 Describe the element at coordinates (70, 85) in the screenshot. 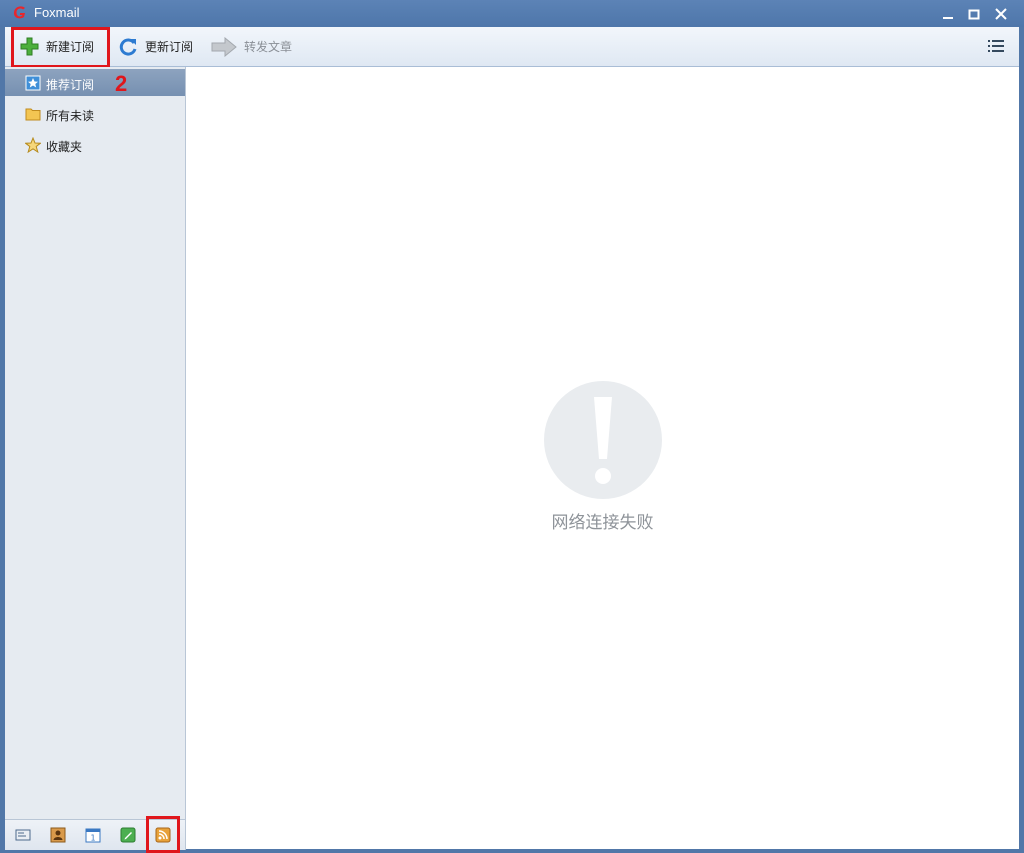

I see `sidebar-item-label: 推荐订阅` at that location.